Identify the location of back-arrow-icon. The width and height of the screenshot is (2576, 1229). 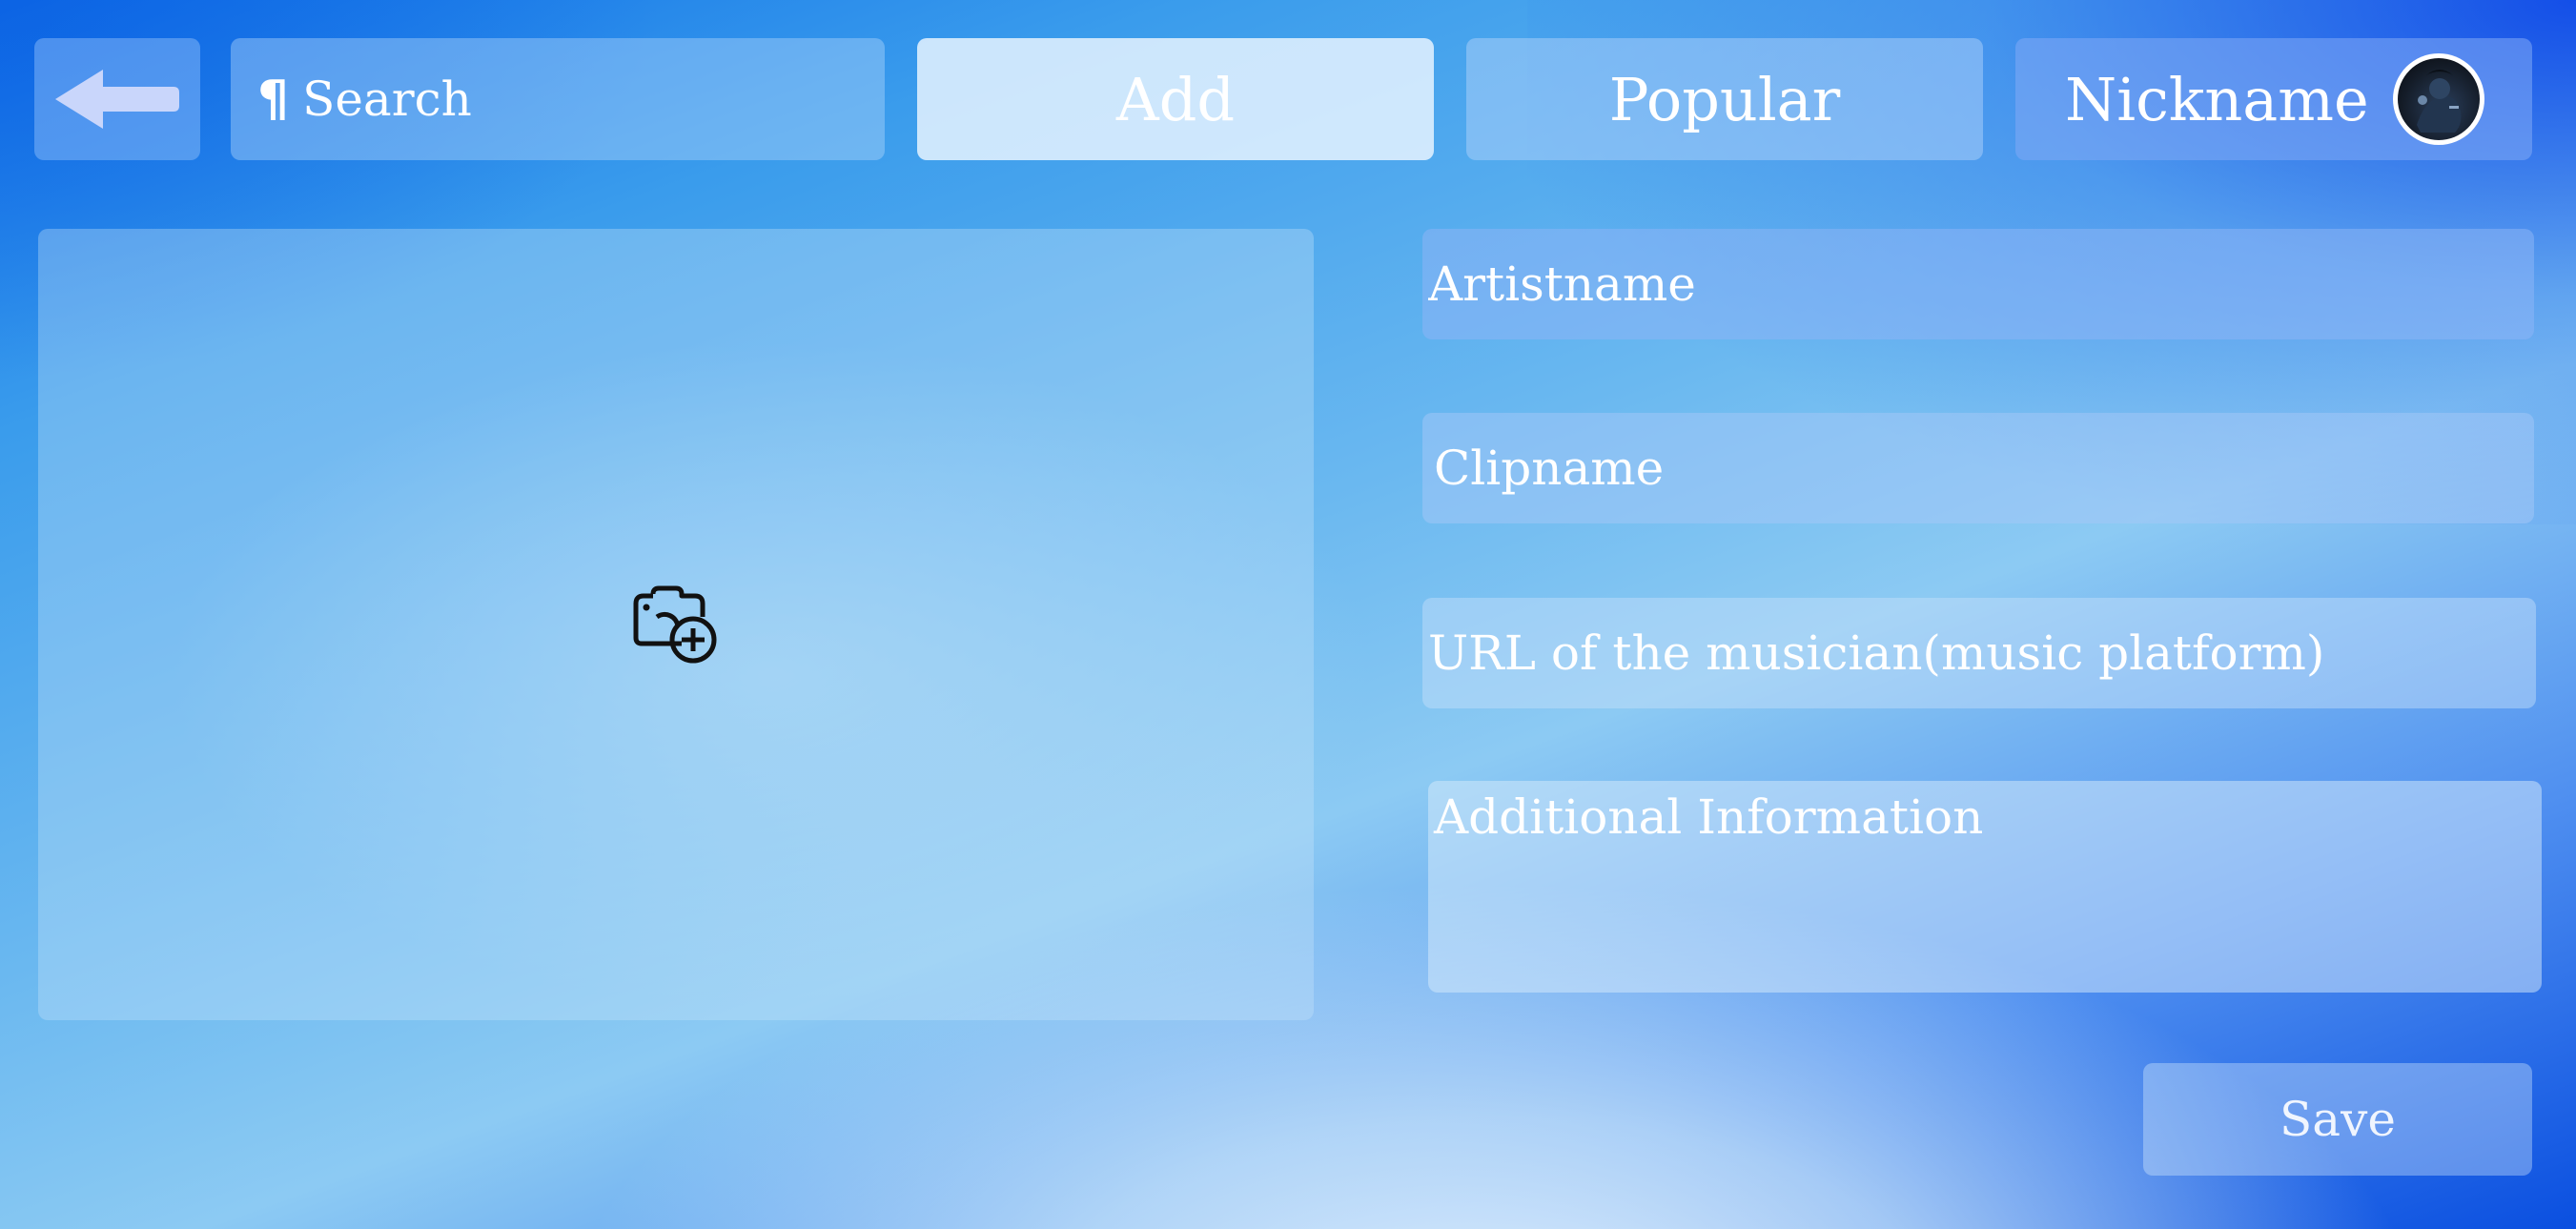
(117, 99).